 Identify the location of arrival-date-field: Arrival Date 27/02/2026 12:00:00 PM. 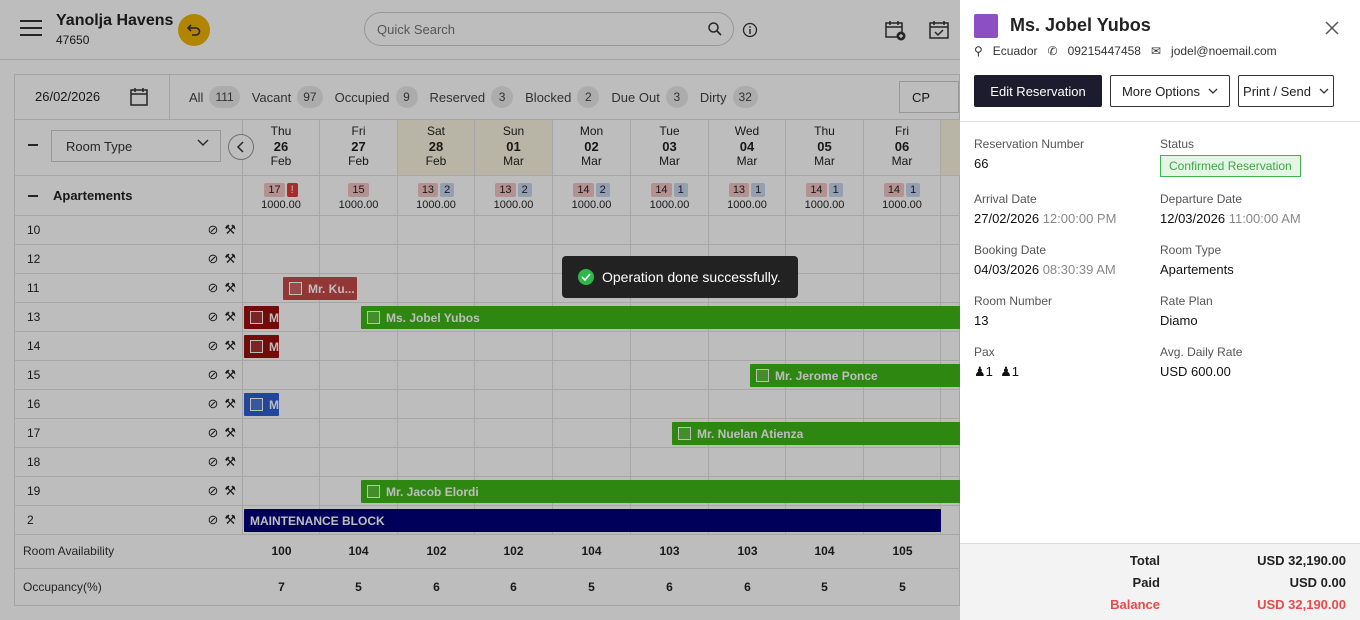
(1045, 209).